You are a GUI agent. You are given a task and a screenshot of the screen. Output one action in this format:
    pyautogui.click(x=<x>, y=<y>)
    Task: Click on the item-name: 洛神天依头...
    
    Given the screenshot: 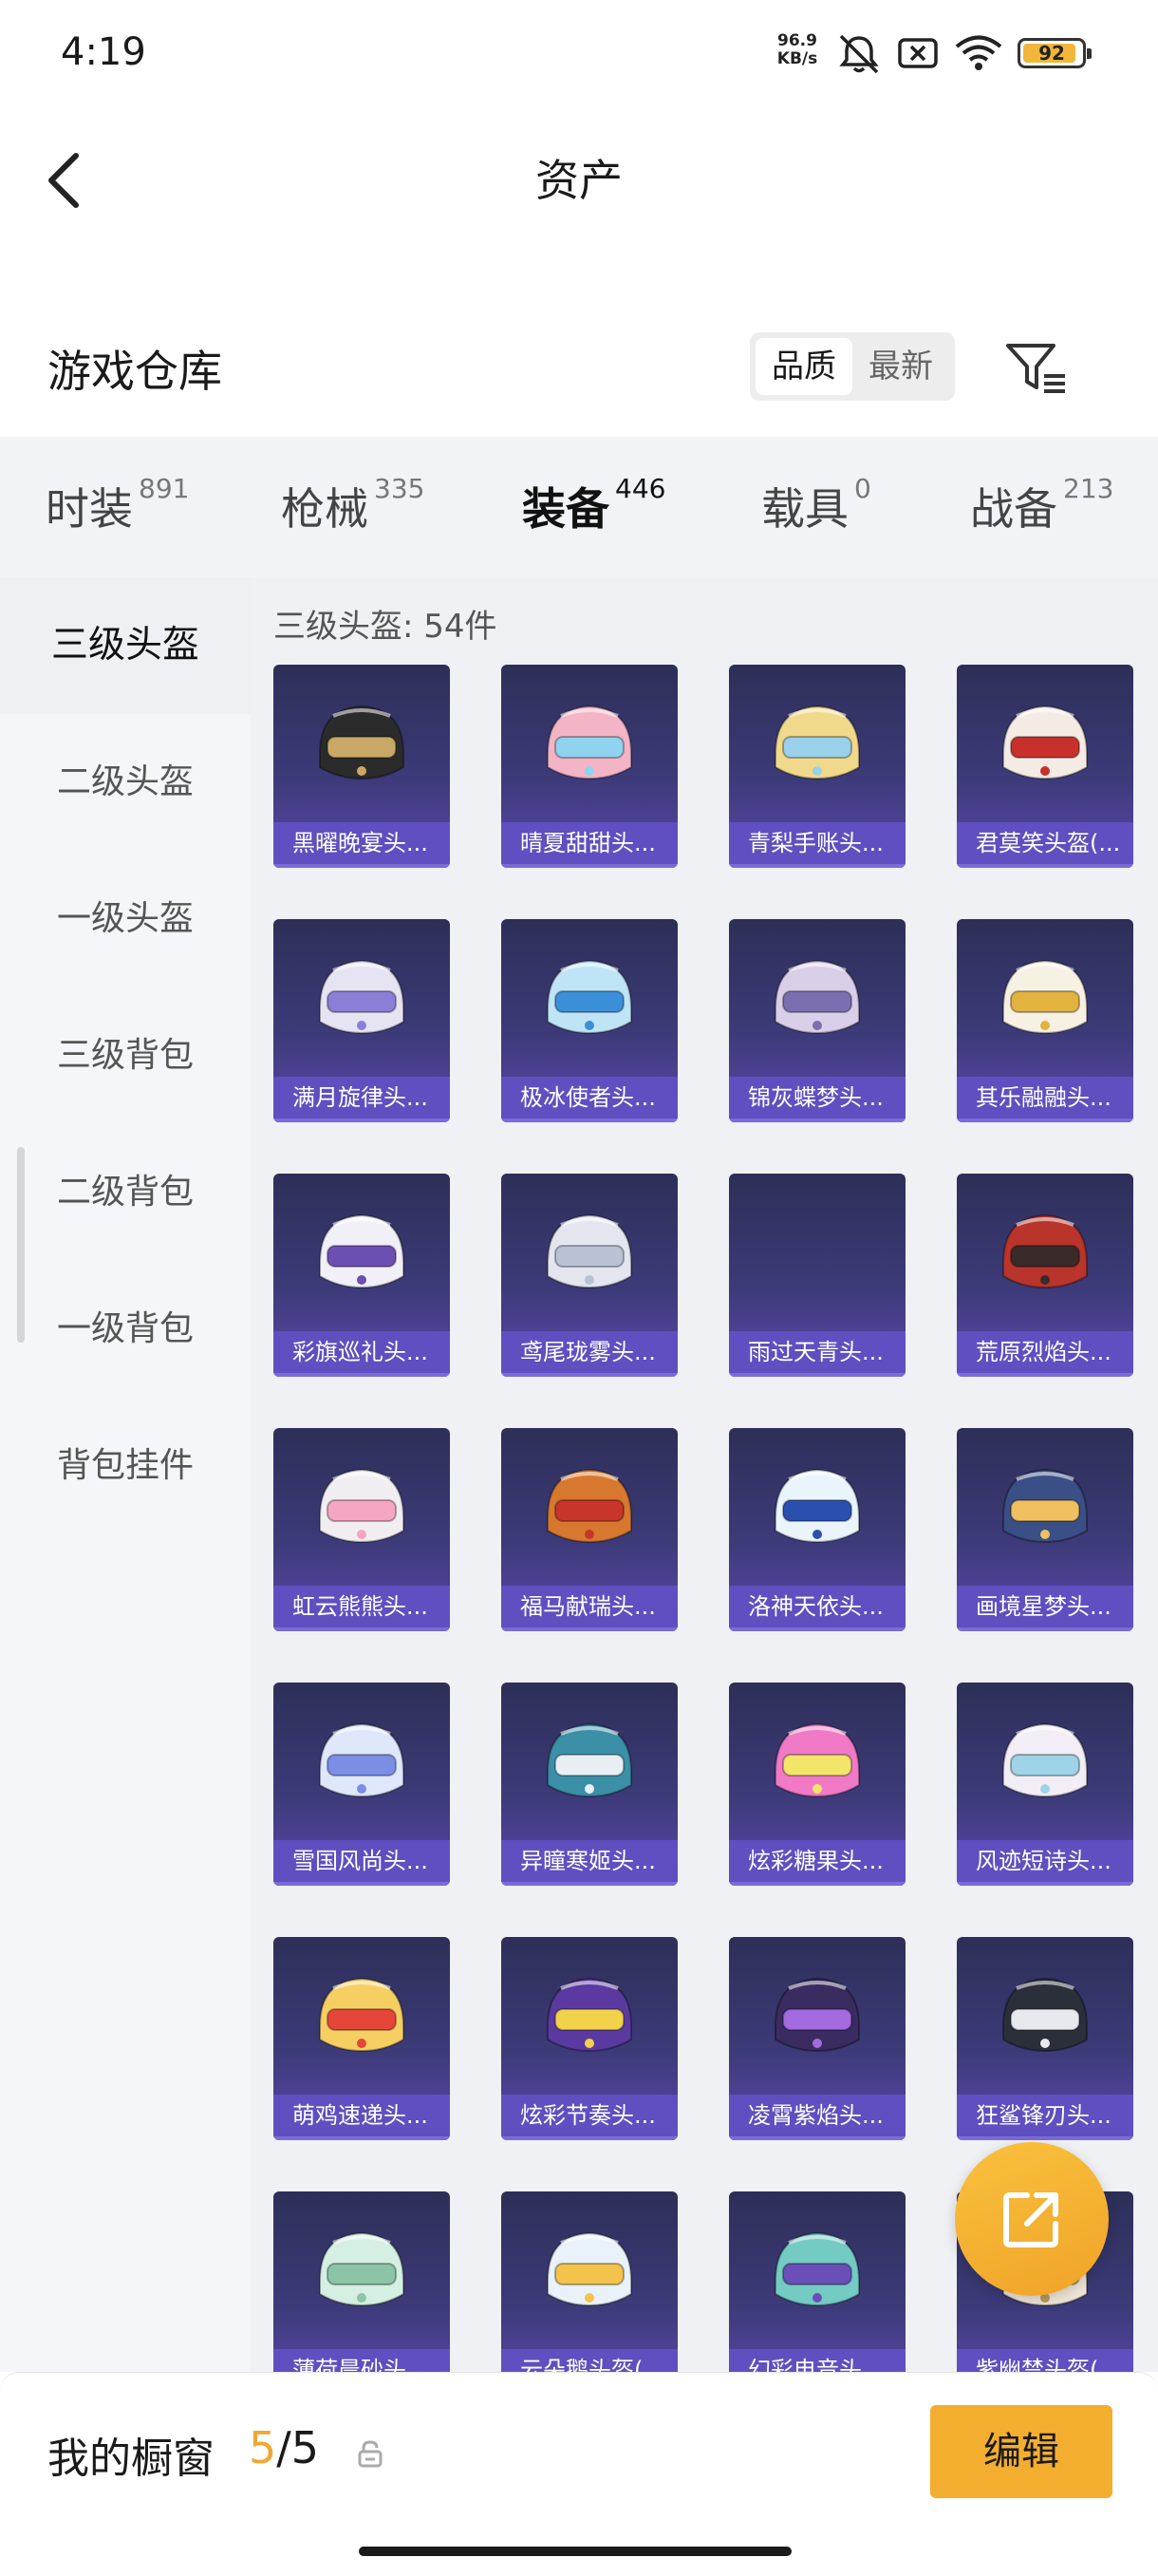 What is the action you would take?
    pyautogui.click(x=817, y=1608)
    